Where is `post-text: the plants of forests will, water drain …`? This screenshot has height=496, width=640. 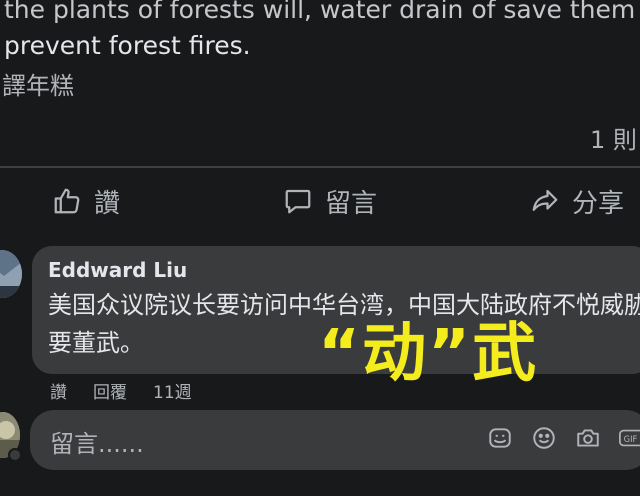 post-text: the plants of forests will, water drain … is located at coordinates (322, 32).